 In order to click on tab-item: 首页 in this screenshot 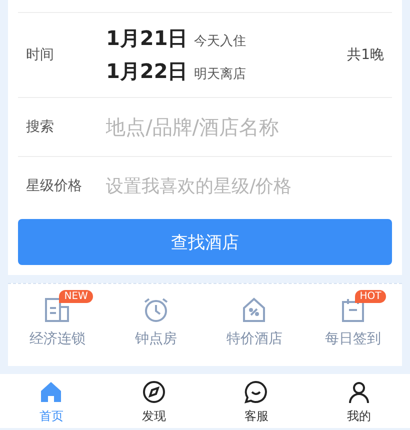, I will do `click(51, 416)`.